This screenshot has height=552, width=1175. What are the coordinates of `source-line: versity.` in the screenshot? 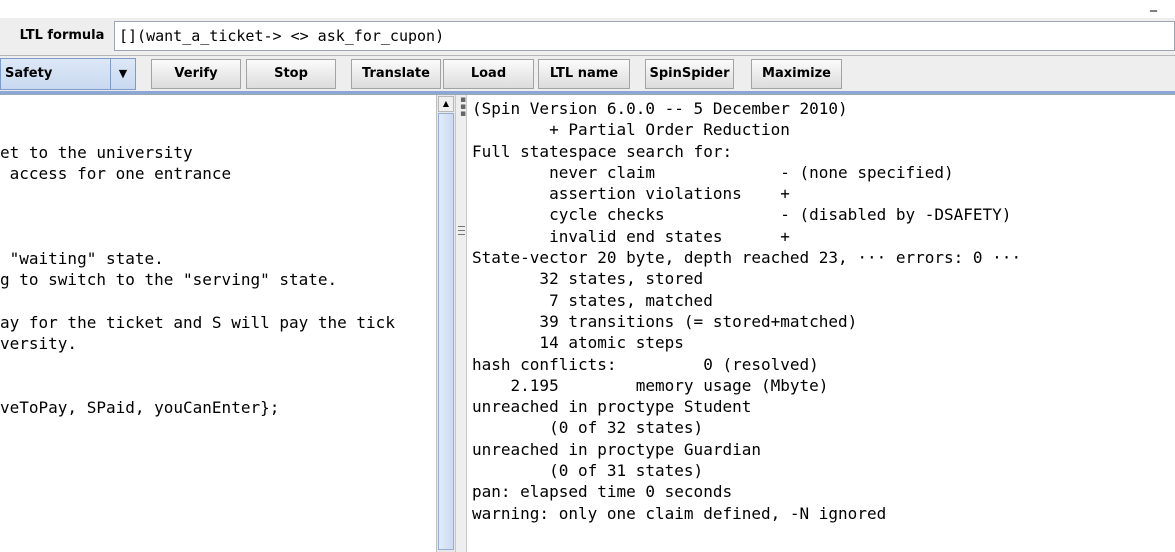 It's located at (39, 344).